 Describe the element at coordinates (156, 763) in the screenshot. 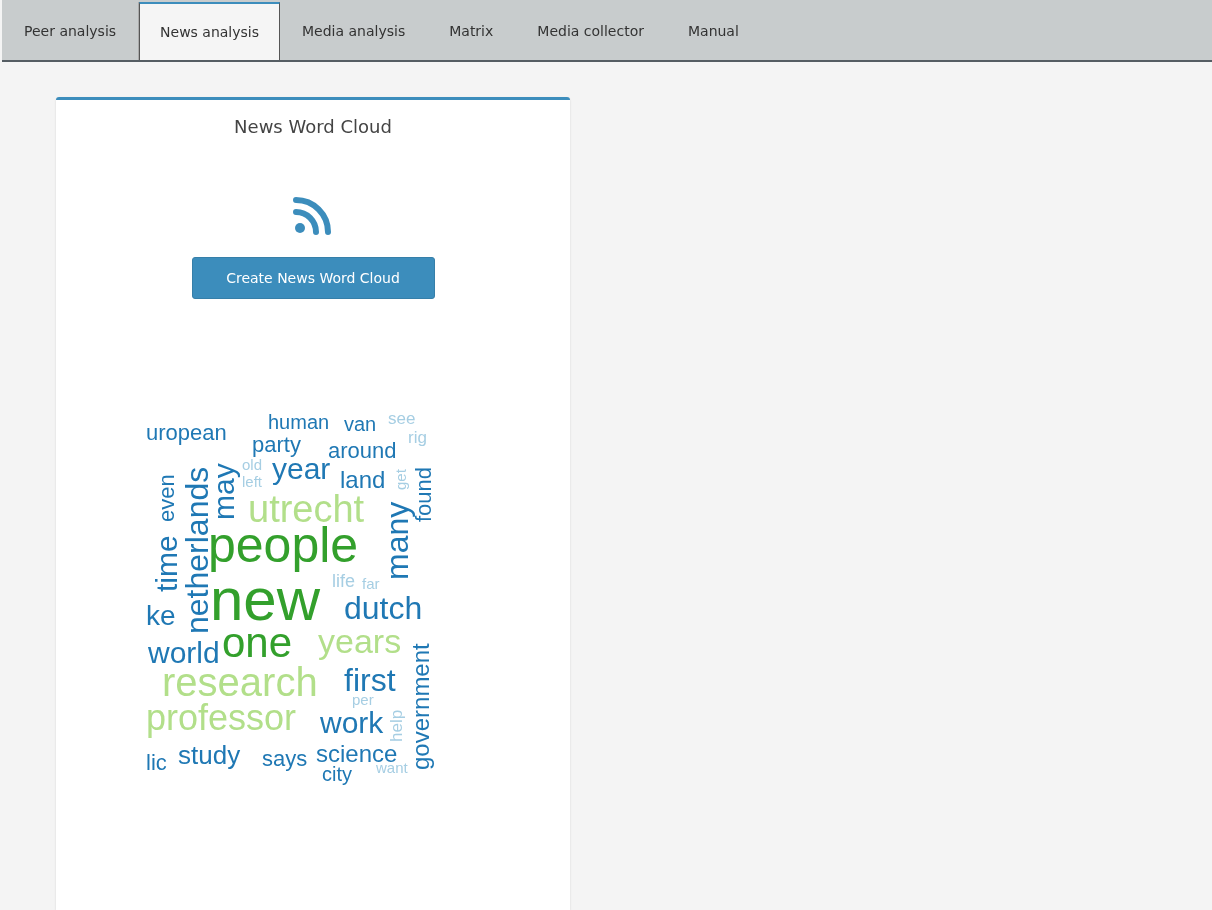

I see `cloud-word: lic` at that location.